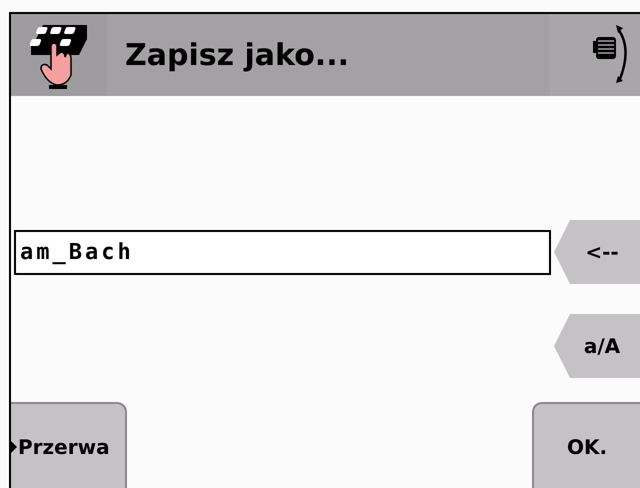 This screenshot has width=640, height=488. Describe the element at coordinates (69, 445) in the screenshot. I see `cancel-button: Przerwa` at that location.